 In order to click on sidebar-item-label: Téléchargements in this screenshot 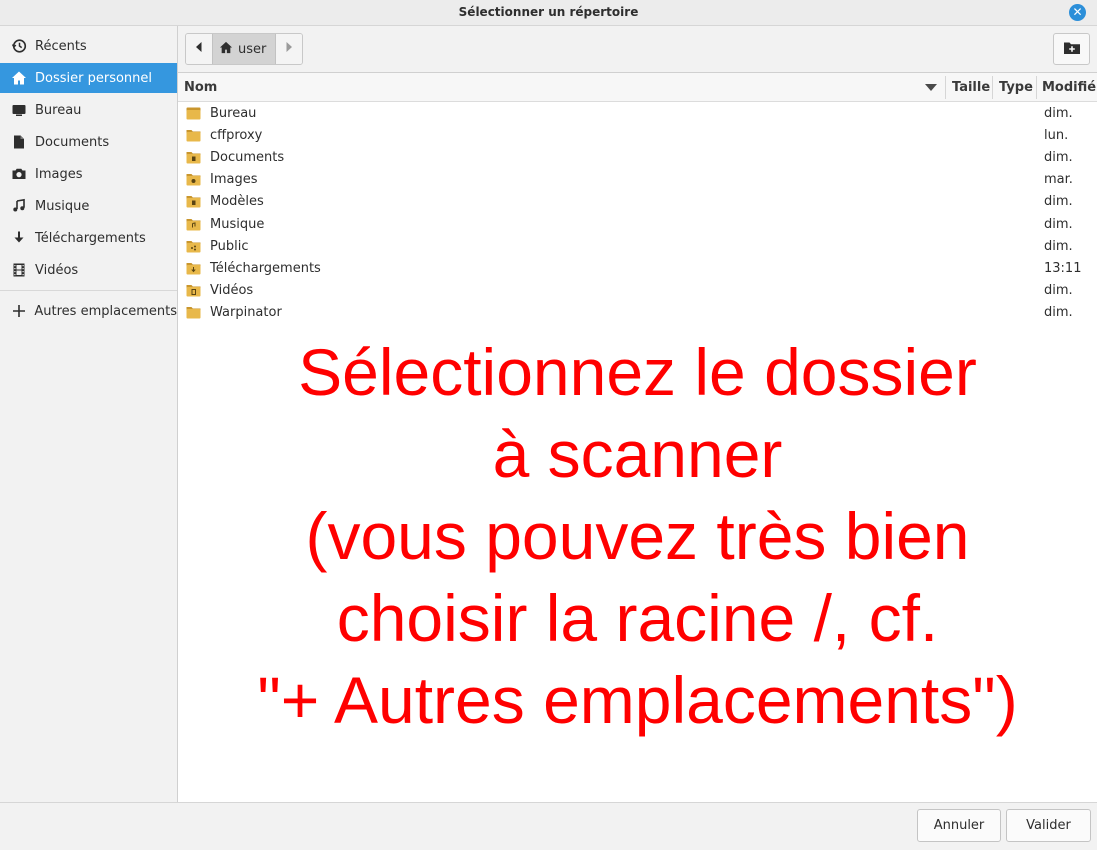, I will do `click(90, 238)`.